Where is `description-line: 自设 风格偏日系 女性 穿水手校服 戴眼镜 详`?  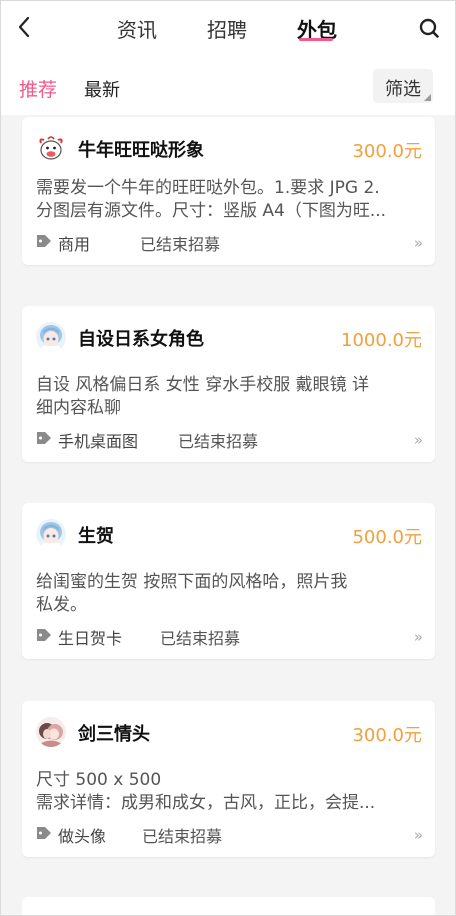 description-line: 自设 风格偏日系 女性 穿水手校服 戴眼镜 详 is located at coordinates (203, 385).